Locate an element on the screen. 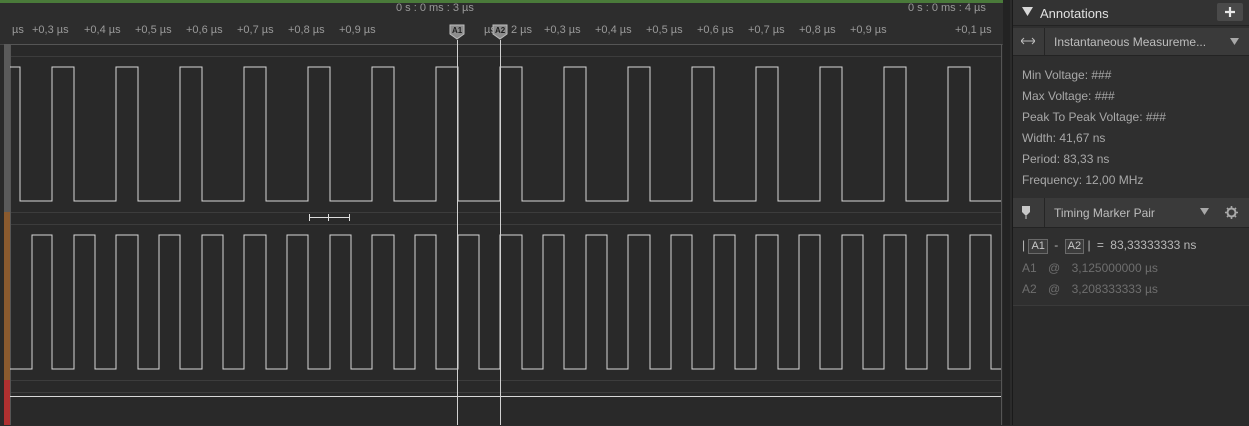 This screenshot has width=1249, height=426. timing-type-select: Timing Marker Pair is located at coordinates (1132, 212).